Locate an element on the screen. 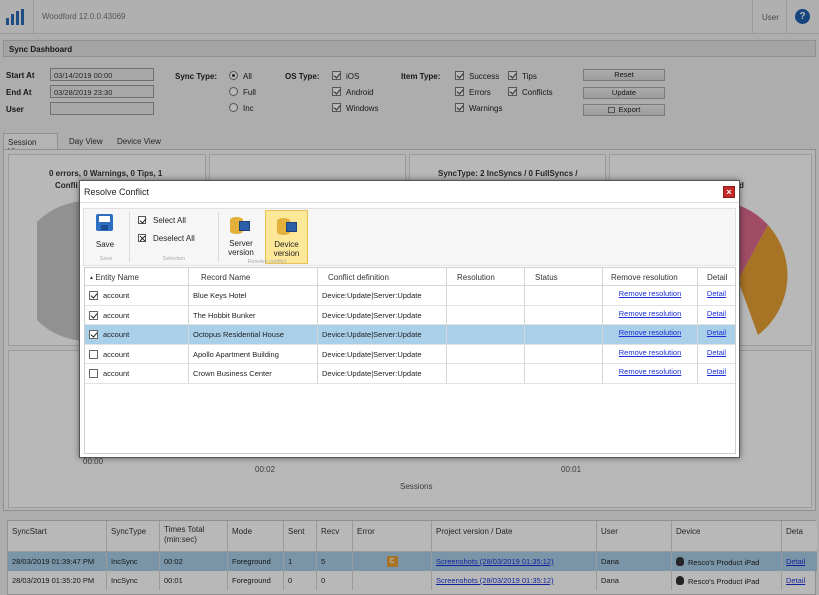 This screenshot has width=819, height=595. col-header-entity-label: Entity Name is located at coordinates (117, 277).